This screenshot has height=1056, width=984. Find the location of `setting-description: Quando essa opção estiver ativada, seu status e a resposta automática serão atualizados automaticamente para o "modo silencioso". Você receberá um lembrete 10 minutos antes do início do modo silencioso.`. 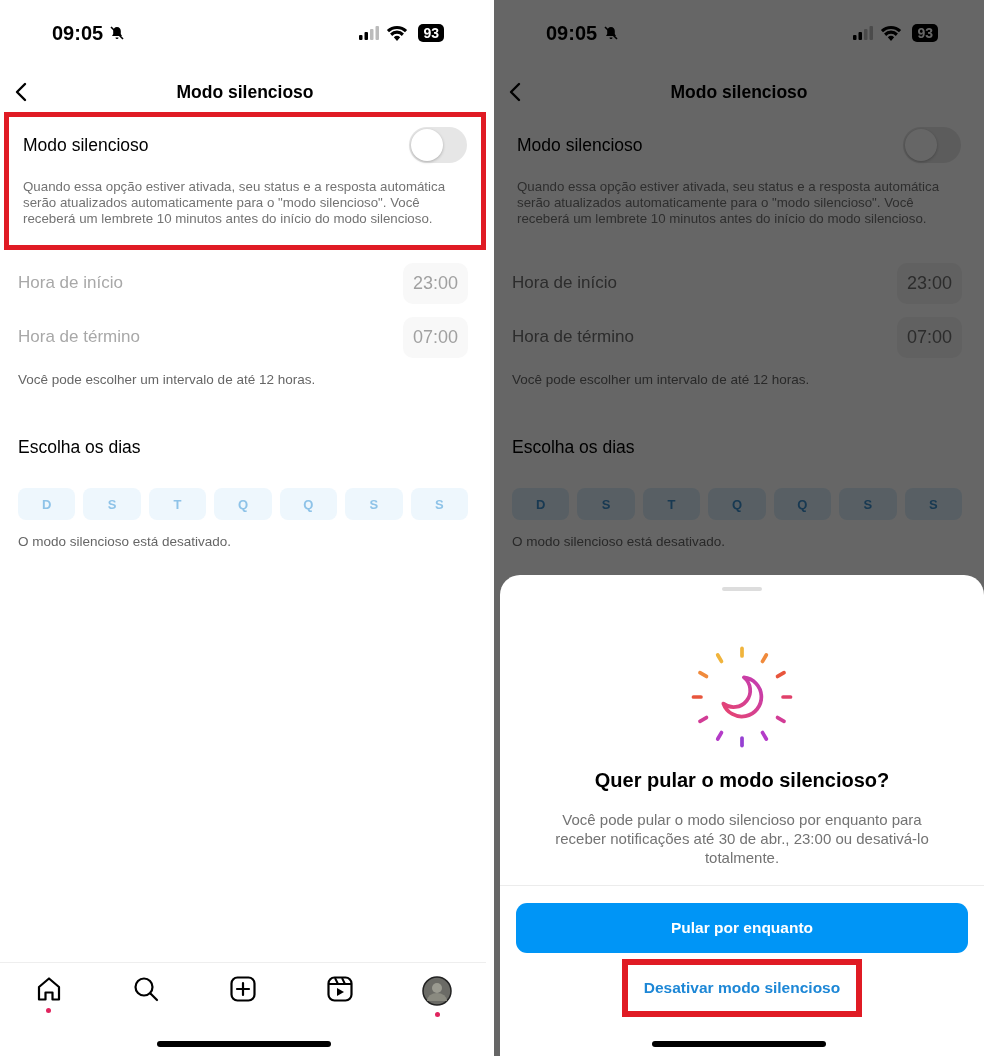

setting-description: Quando essa opção estiver ativada, seu status e a resposta automática serão atualizados automaticamente para o "modo silencioso". Você receberá um lembrete 10 minutos antes do início do modo silencioso. is located at coordinates (235, 203).